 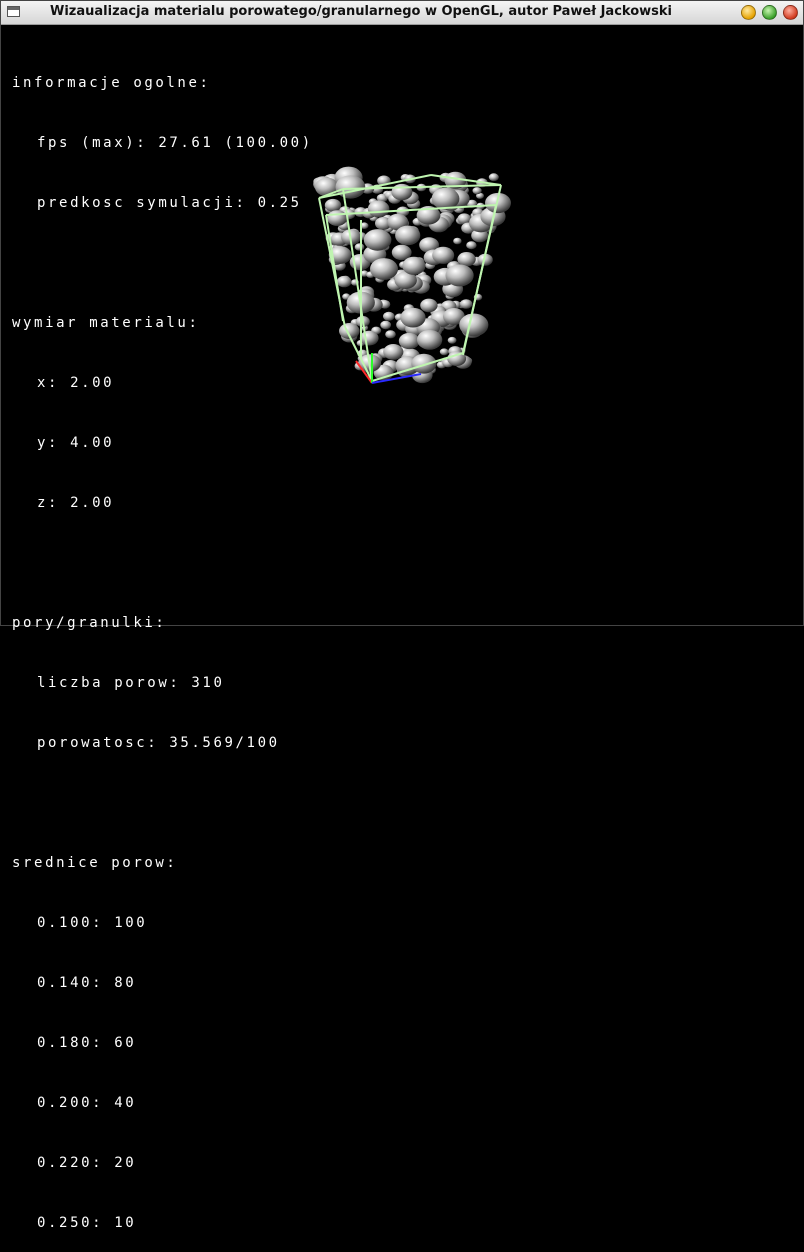 What do you see at coordinates (131, 683) in the screenshot?
I see `pore-count: liczba porow: 310` at bounding box center [131, 683].